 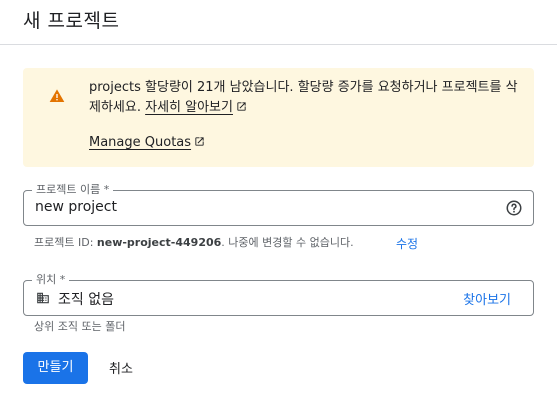 I want to click on cancel-button: 취소, so click(x=121, y=367).